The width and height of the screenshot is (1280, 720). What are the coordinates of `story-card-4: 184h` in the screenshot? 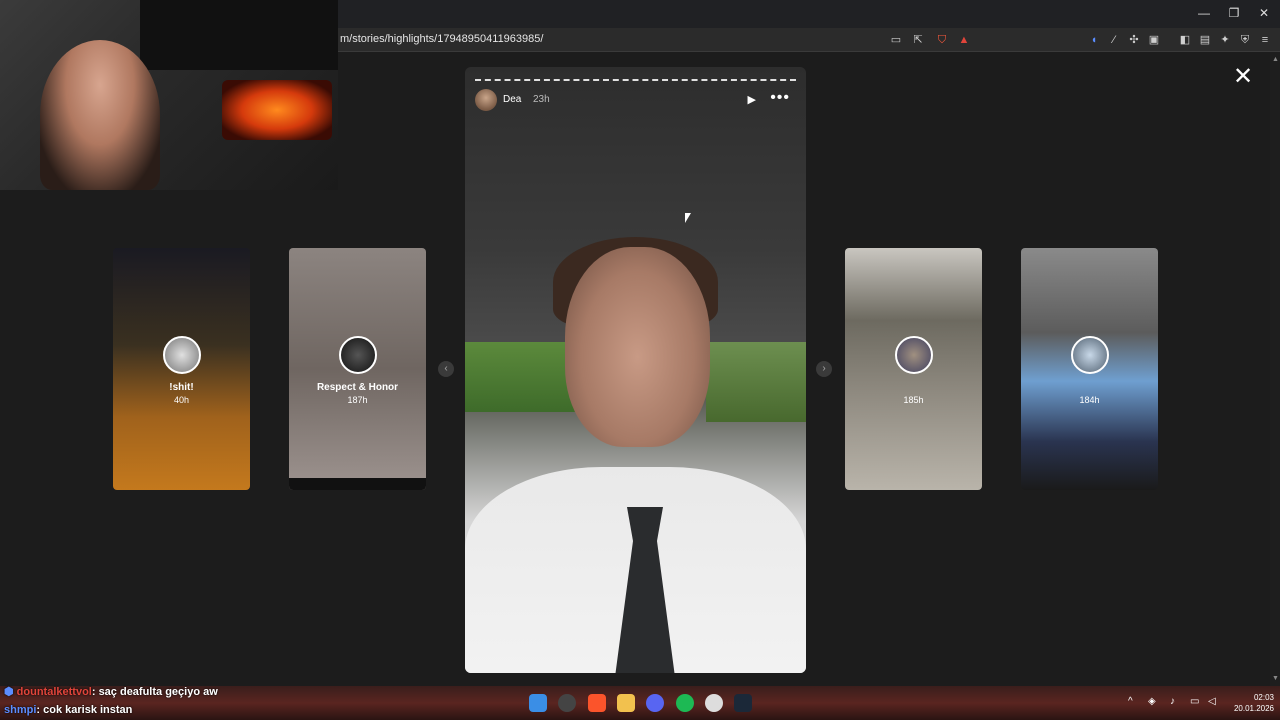 It's located at (1089, 369).